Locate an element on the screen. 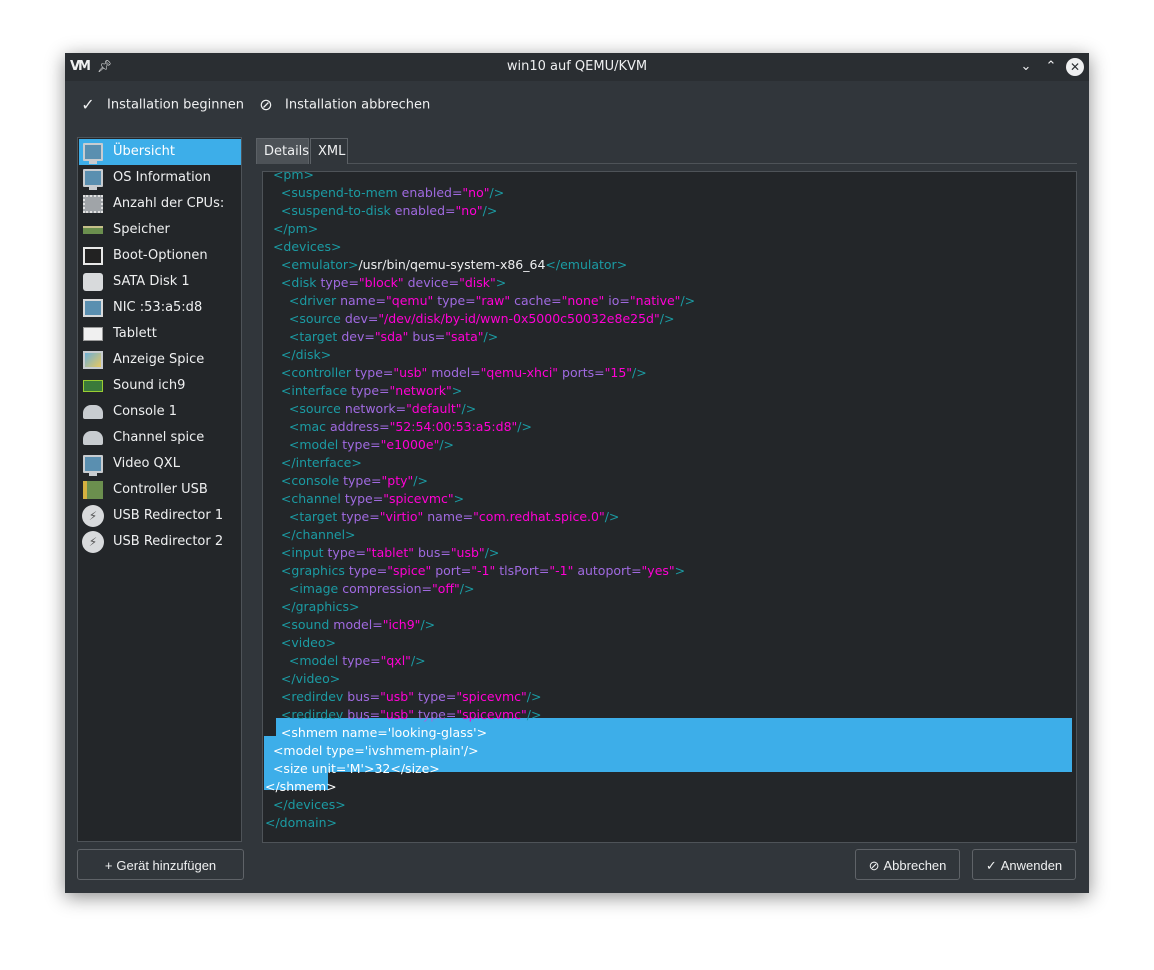 This screenshot has width=1154, height=970. begin-installation-button: ✓ Installation beginnen is located at coordinates (160, 105).